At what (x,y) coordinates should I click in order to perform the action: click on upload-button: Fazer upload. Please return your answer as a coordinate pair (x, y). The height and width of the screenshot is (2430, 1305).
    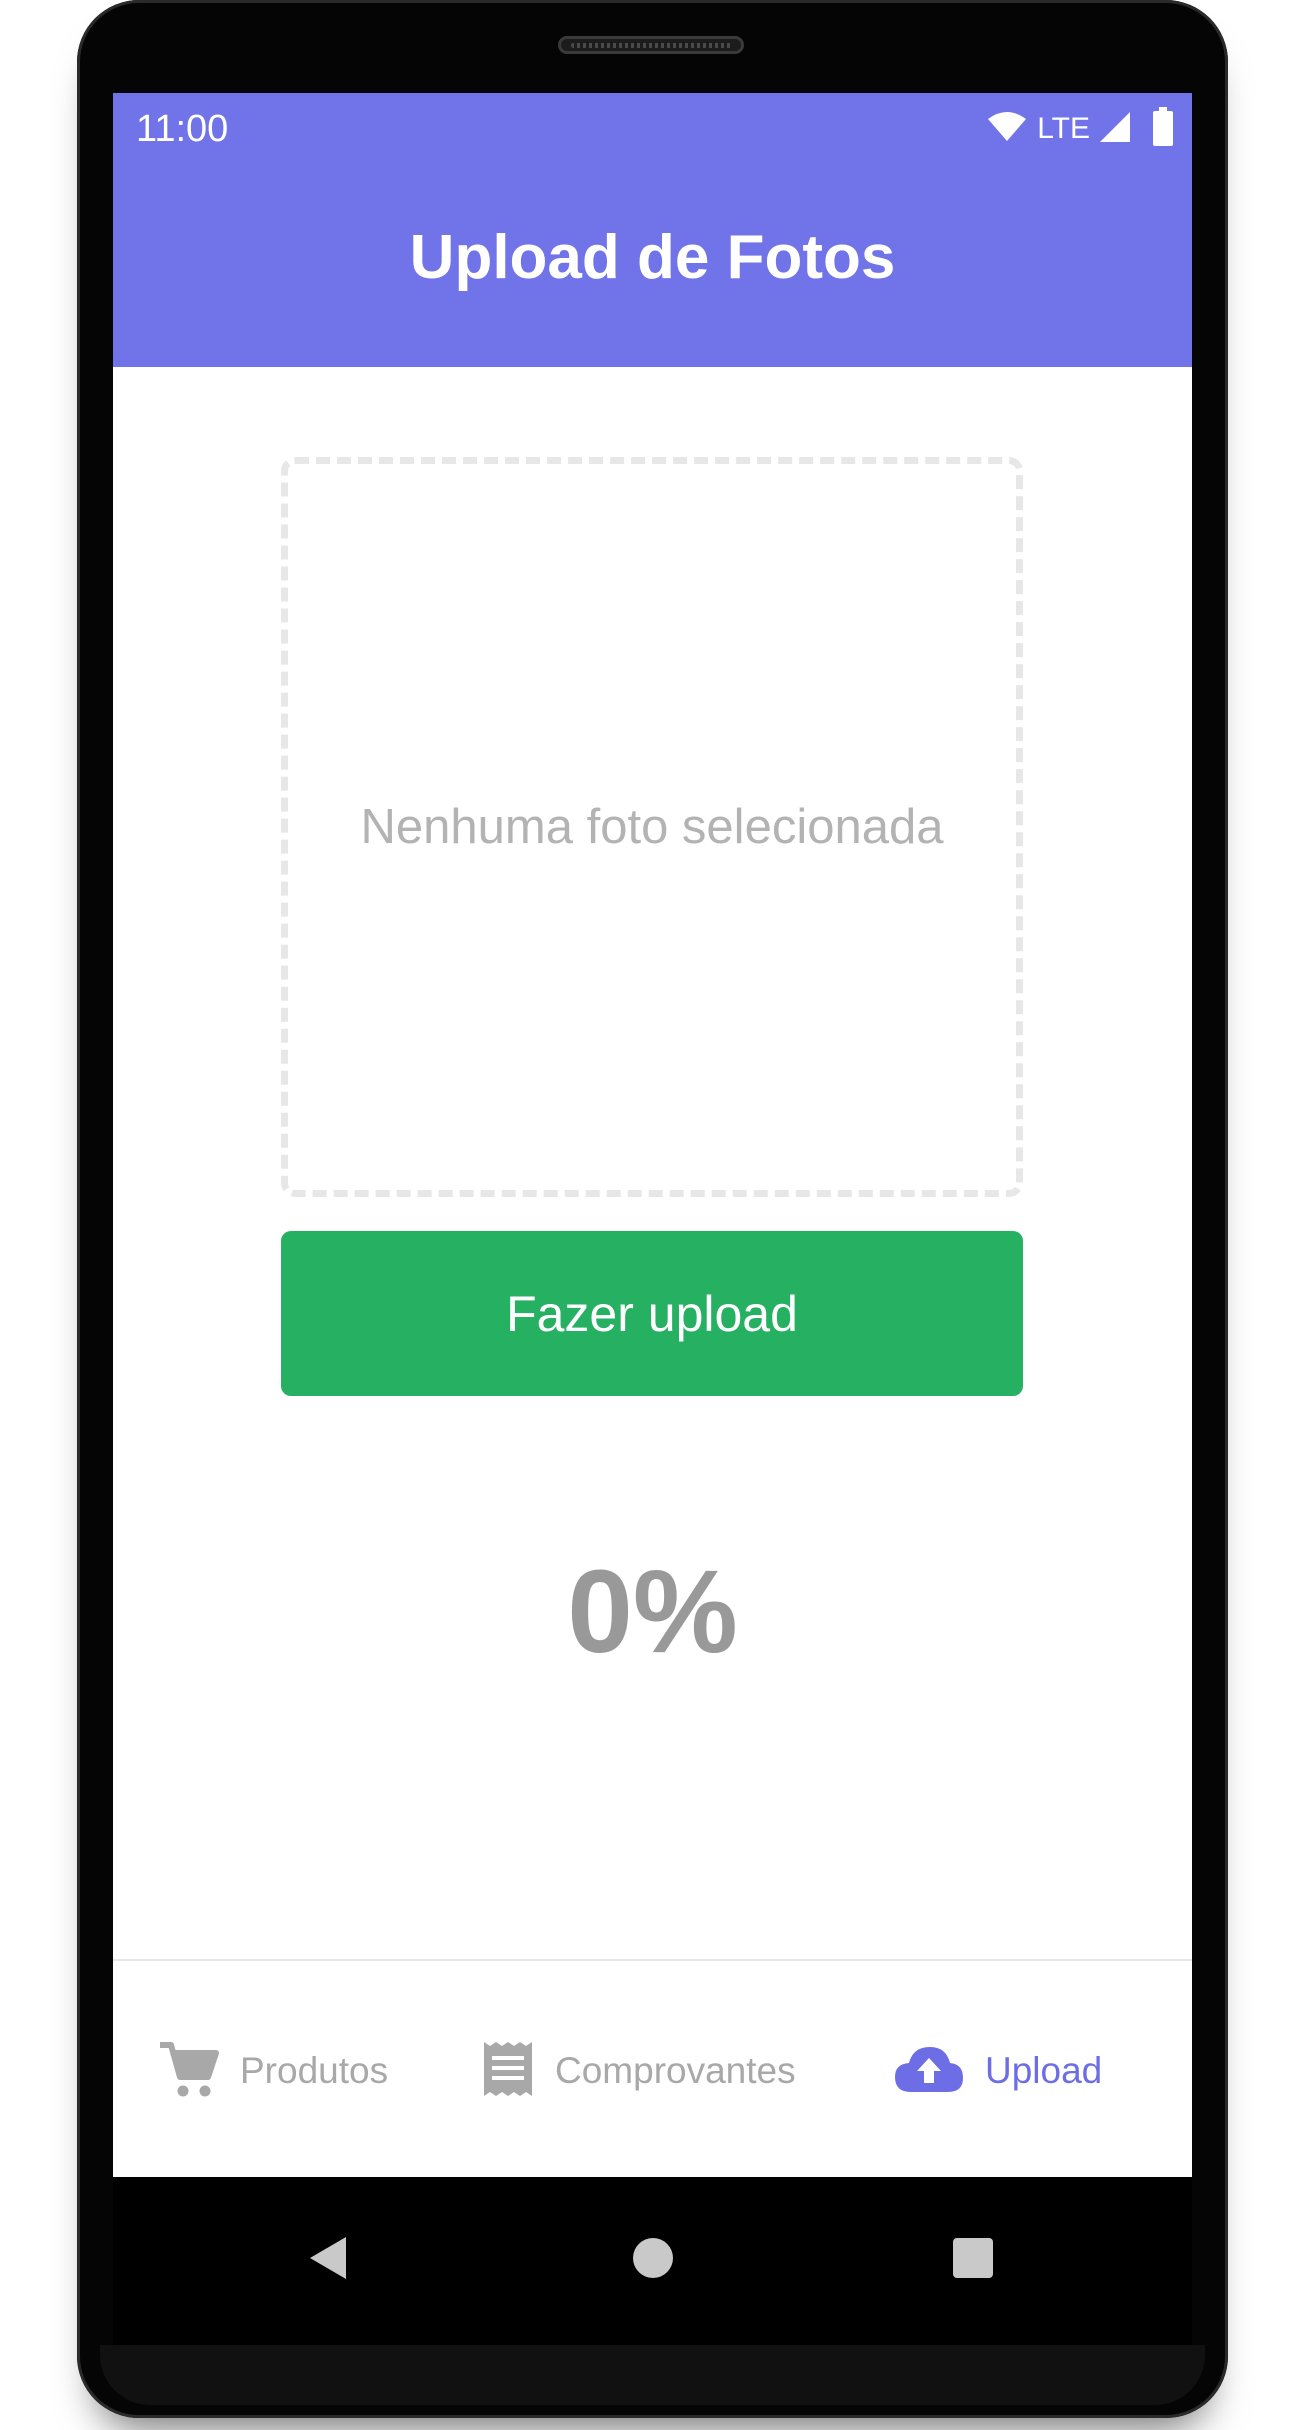
    Looking at the image, I should click on (652, 1313).